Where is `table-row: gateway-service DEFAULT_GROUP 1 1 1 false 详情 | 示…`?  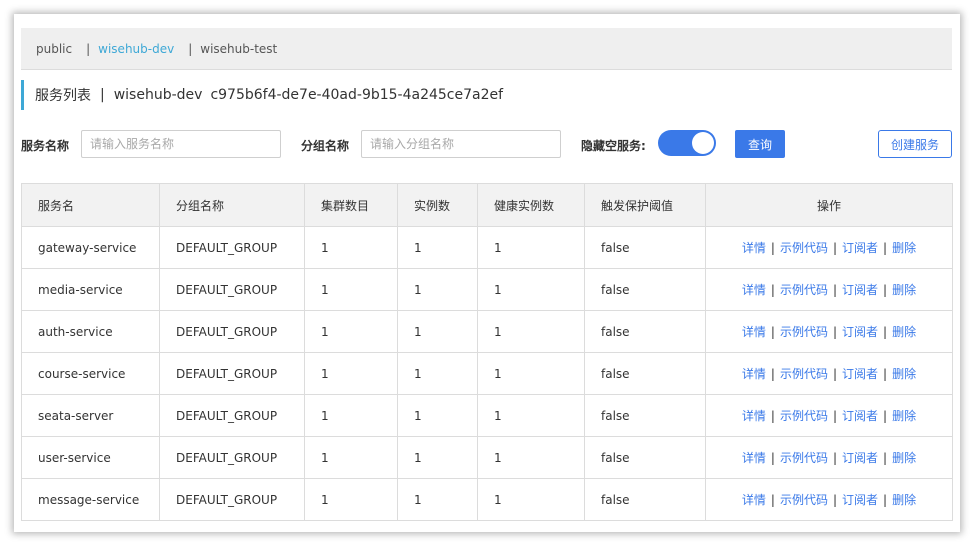 table-row: gateway-service DEFAULT_GROUP 1 1 1 false 详情 | 示… is located at coordinates (487, 247).